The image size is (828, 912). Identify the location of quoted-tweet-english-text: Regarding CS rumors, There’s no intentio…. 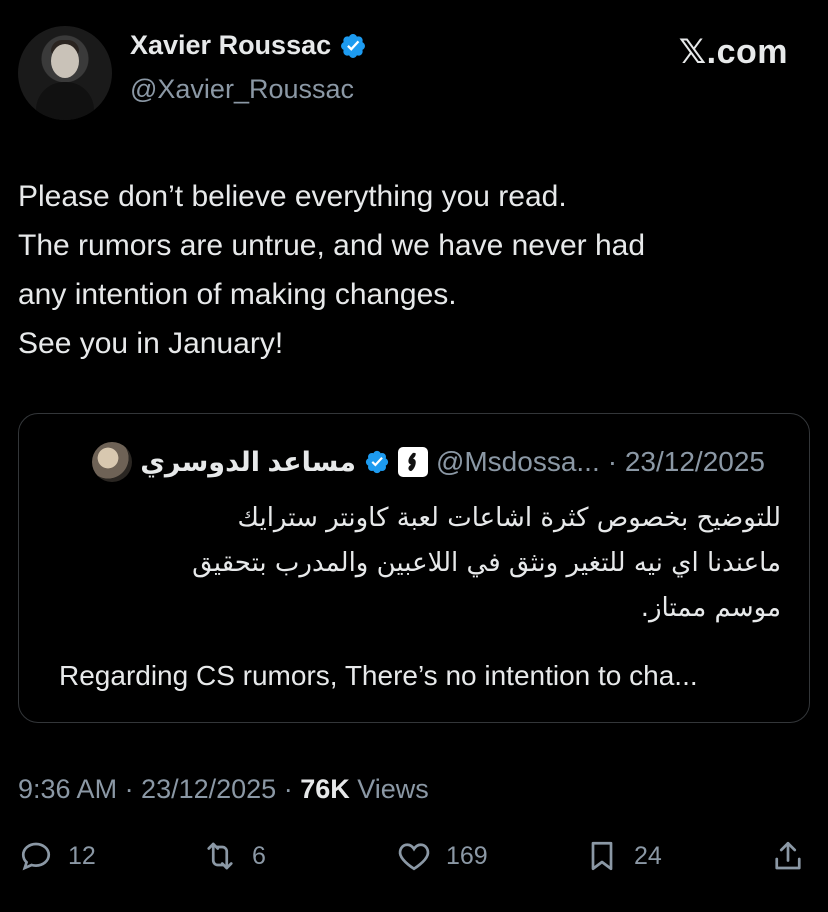
(378, 675).